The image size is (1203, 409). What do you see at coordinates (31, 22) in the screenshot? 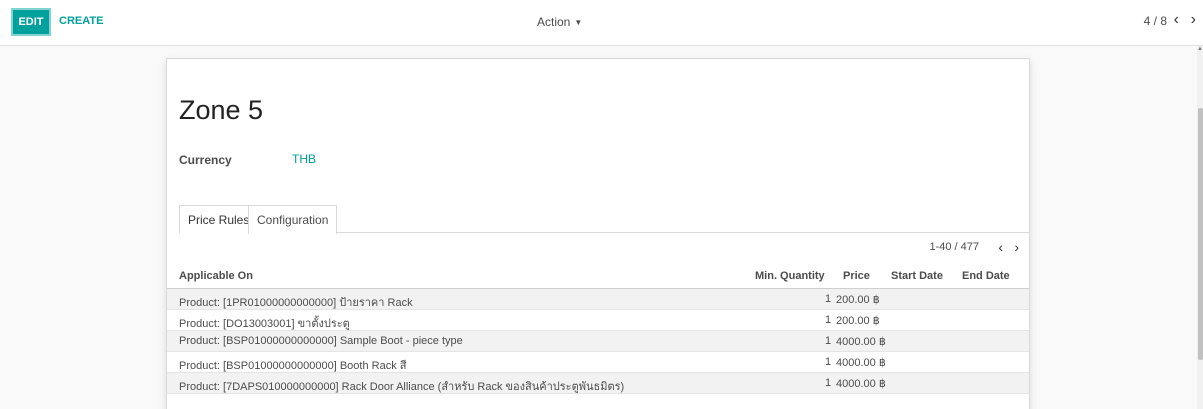
I see `edit-button: EDIT` at bounding box center [31, 22].